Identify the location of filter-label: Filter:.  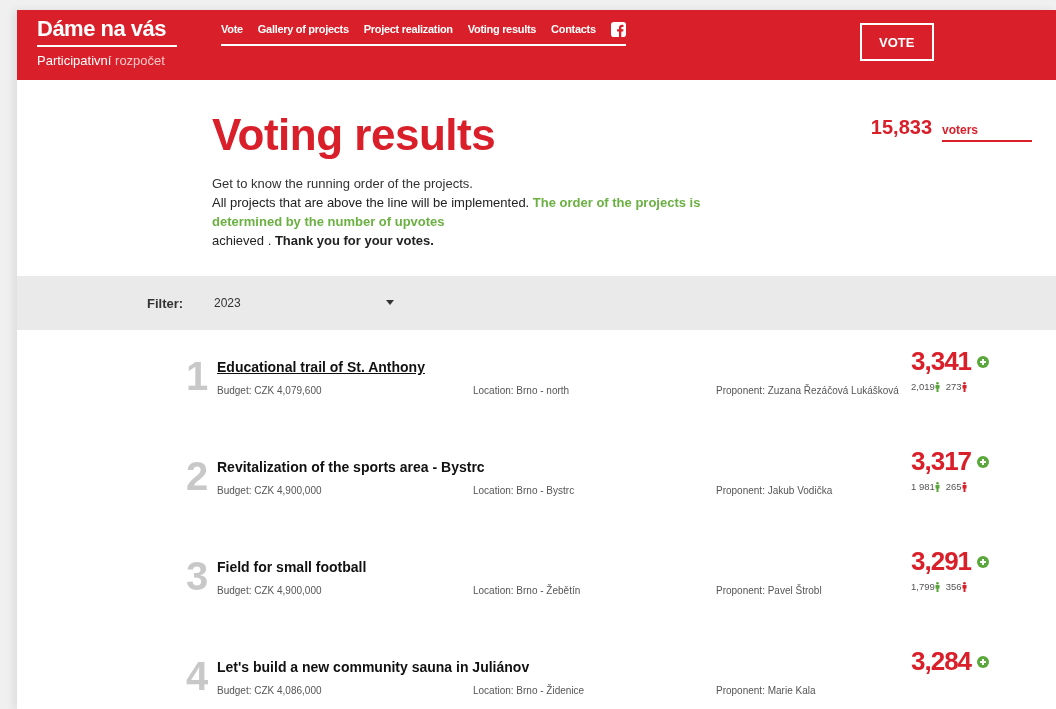
(166, 303).